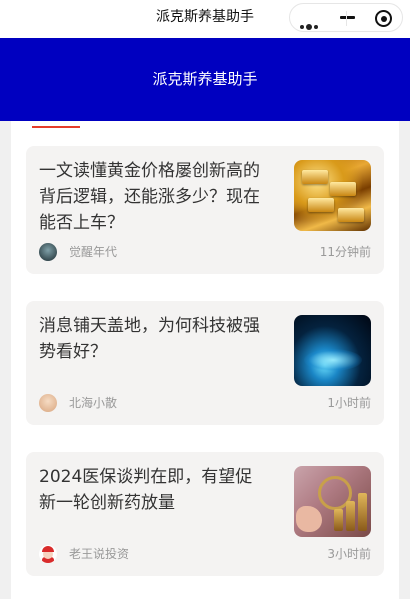 The width and height of the screenshot is (410, 599). What do you see at coordinates (56, 127) in the screenshot?
I see `active-tab-indicator` at bounding box center [56, 127].